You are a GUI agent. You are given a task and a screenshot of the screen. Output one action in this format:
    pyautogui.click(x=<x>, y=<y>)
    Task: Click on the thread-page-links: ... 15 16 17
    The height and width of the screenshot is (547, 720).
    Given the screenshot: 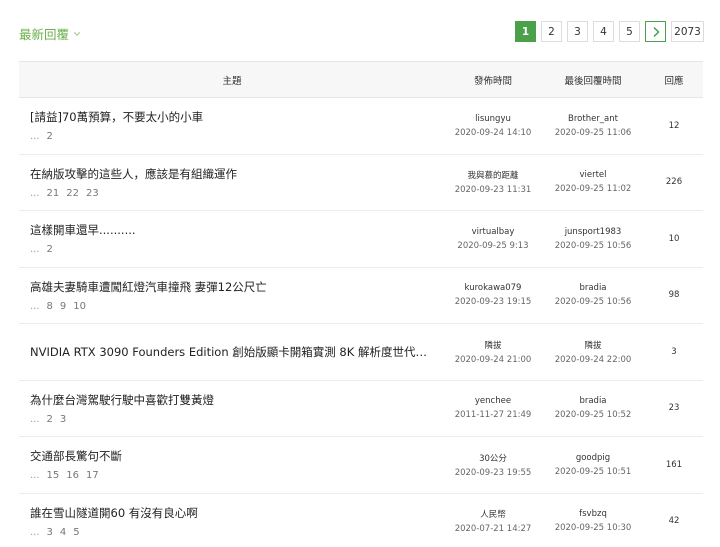 What is the action you would take?
    pyautogui.click(x=237, y=475)
    